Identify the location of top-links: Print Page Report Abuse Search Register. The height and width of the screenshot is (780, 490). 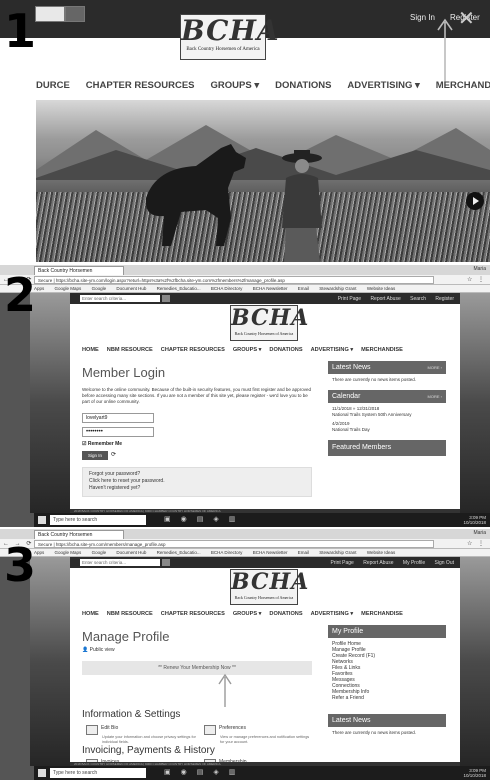
(392, 299).